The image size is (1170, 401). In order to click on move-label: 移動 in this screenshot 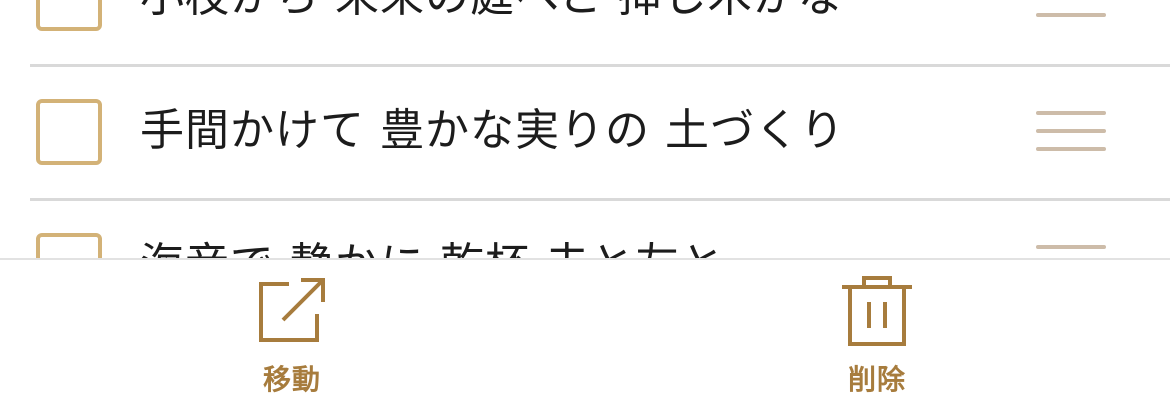, I will do `click(291, 379)`.